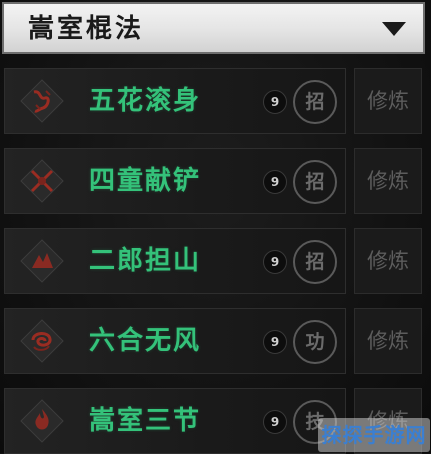 The height and width of the screenshot is (454, 431). What do you see at coordinates (315, 342) in the screenshot?
I see `type-badge: 功` at bounding box center [315, 342].